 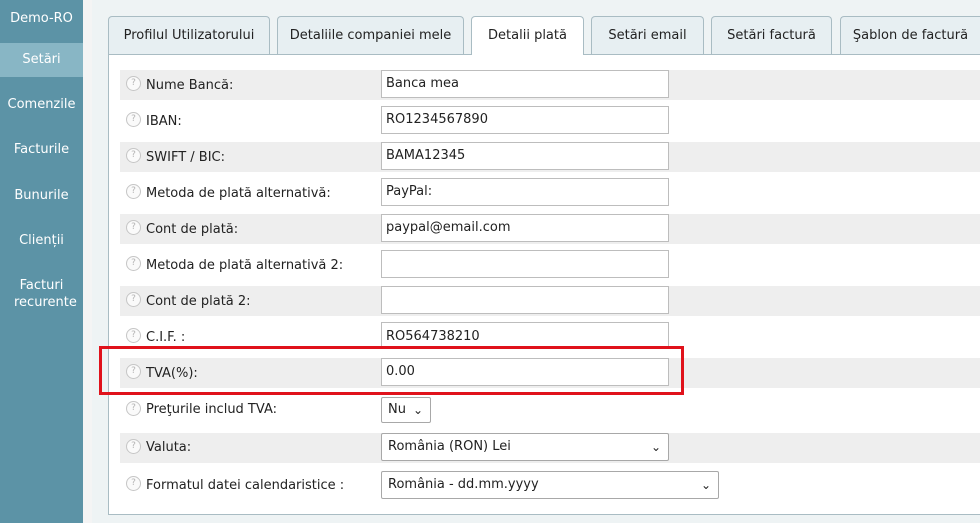 What do you see at coordinates (41, 104) in the screenshot?
I see `sidebar-item-comenzile: Comenzile` at bounding box center [41, 104].